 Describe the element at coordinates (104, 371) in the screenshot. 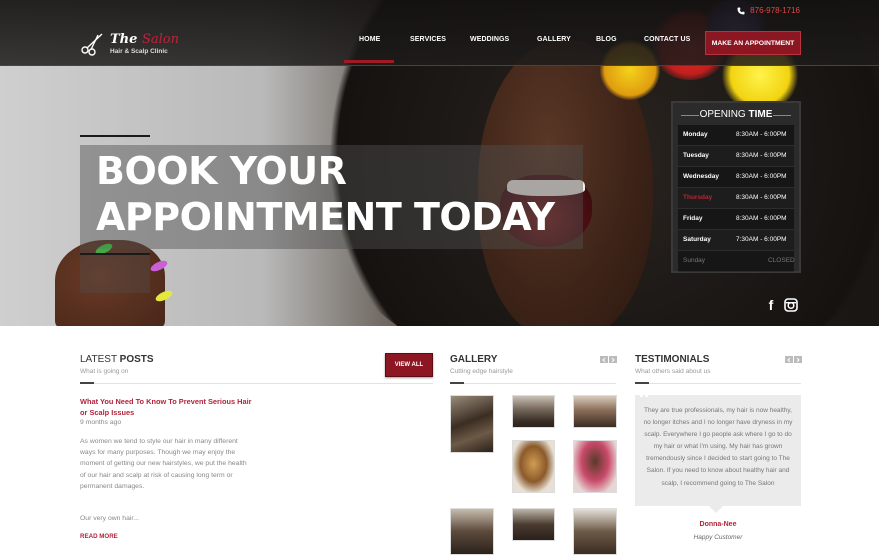

I see `latest-posts-subtitle: What is going on` at that location.